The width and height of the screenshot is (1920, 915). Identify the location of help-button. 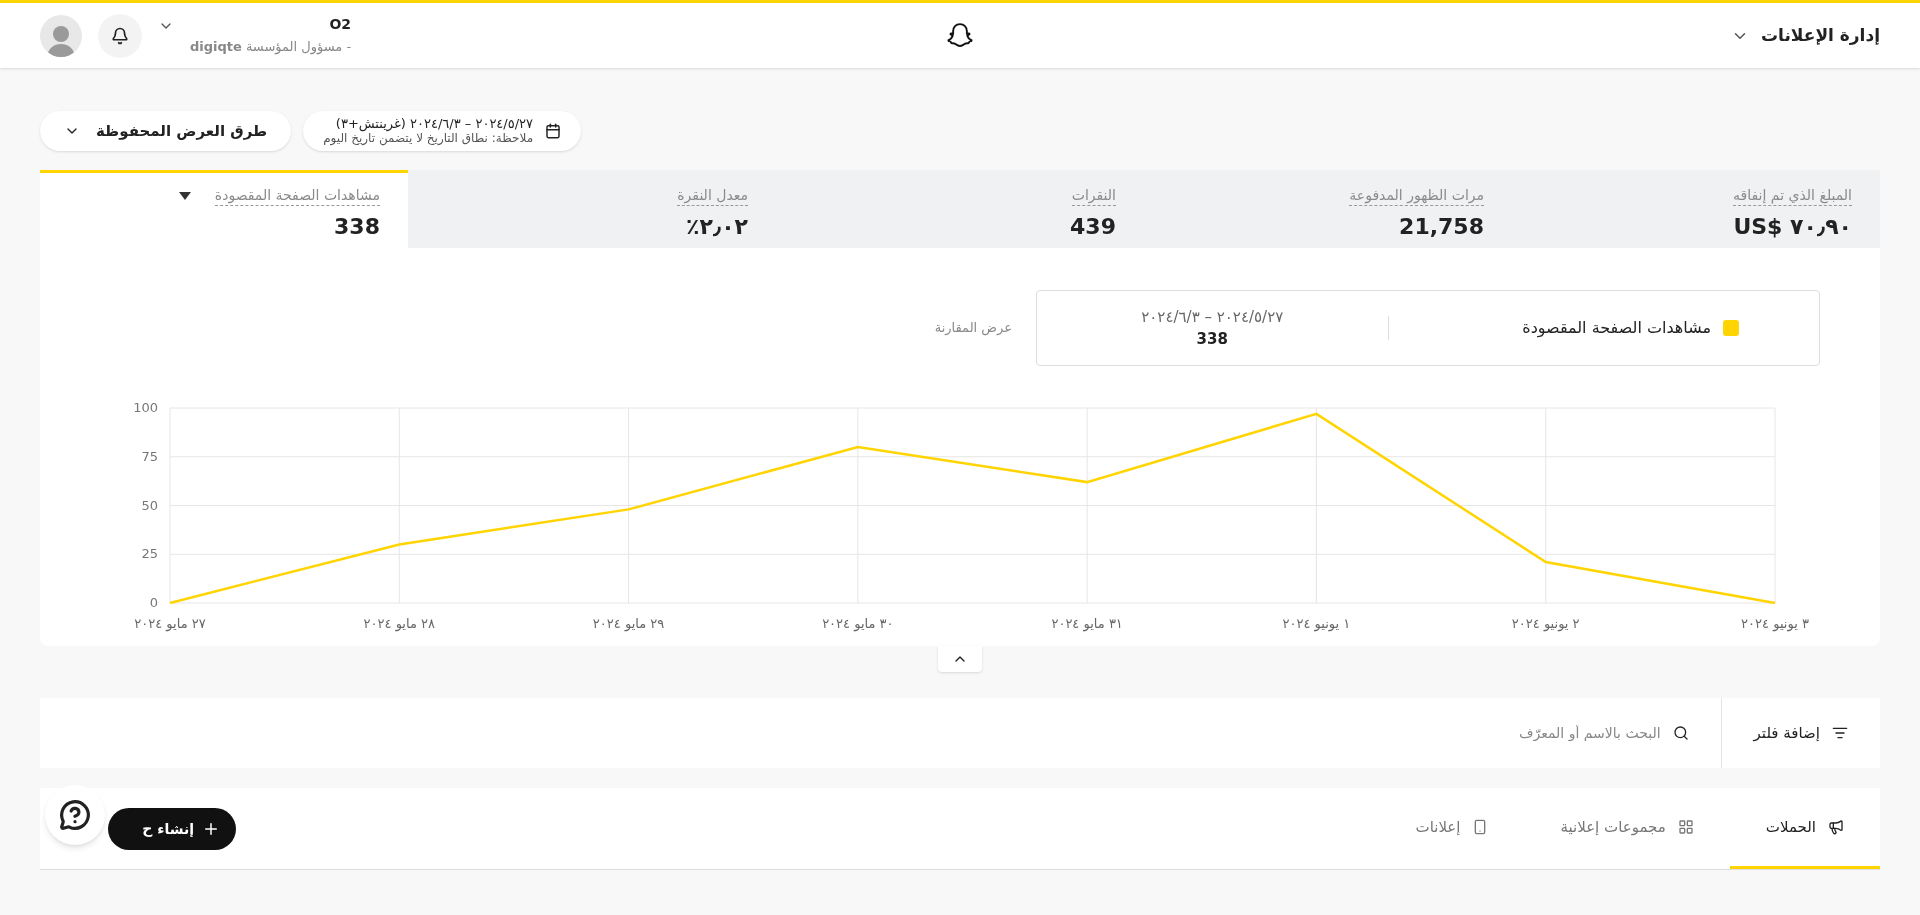
(75, 815).